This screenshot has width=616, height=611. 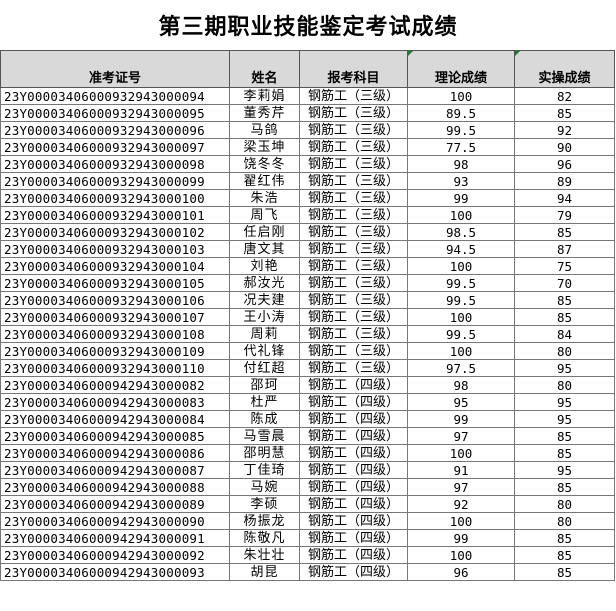 What do you see at coordinates (461, 164) in the screenshot?
I see `cell-theory-score: 98` at bounding box center [461, 164].